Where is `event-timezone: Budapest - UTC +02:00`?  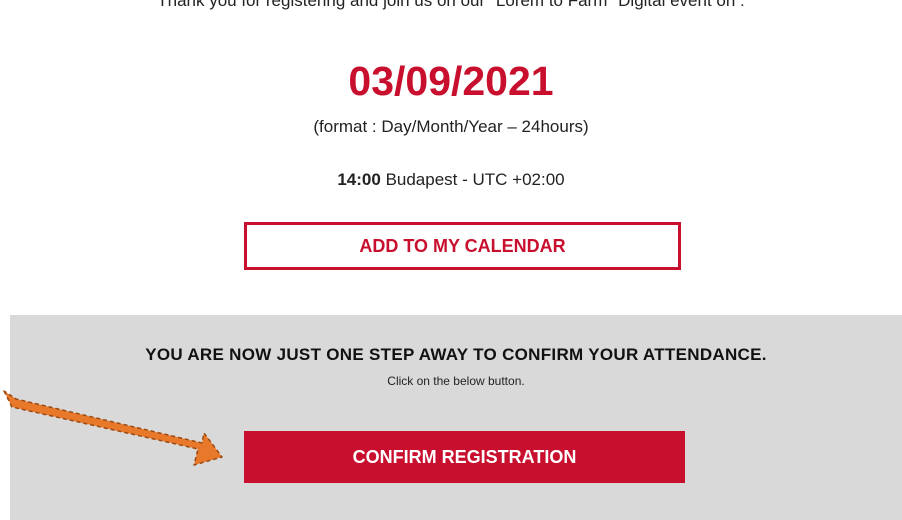
event-timezone: Budapest - UTC +02:00 is located at coordinates (475, 179).